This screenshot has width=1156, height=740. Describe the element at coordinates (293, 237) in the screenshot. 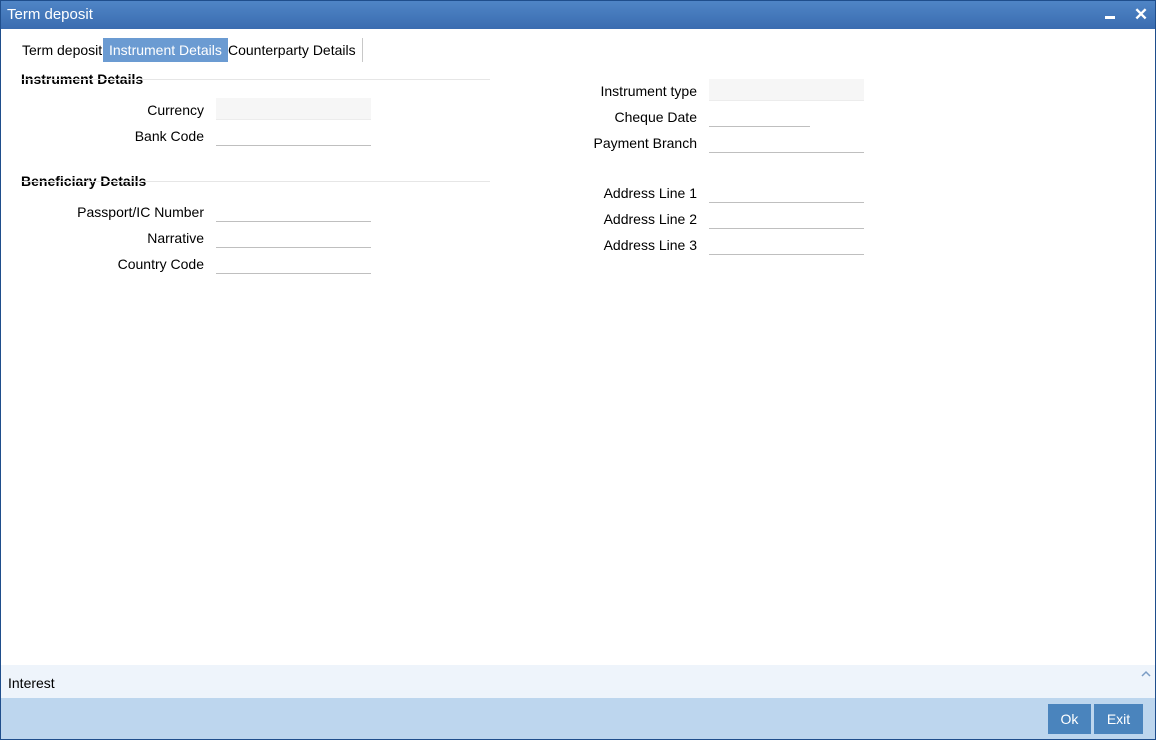

I see `narrative-field` at that location.